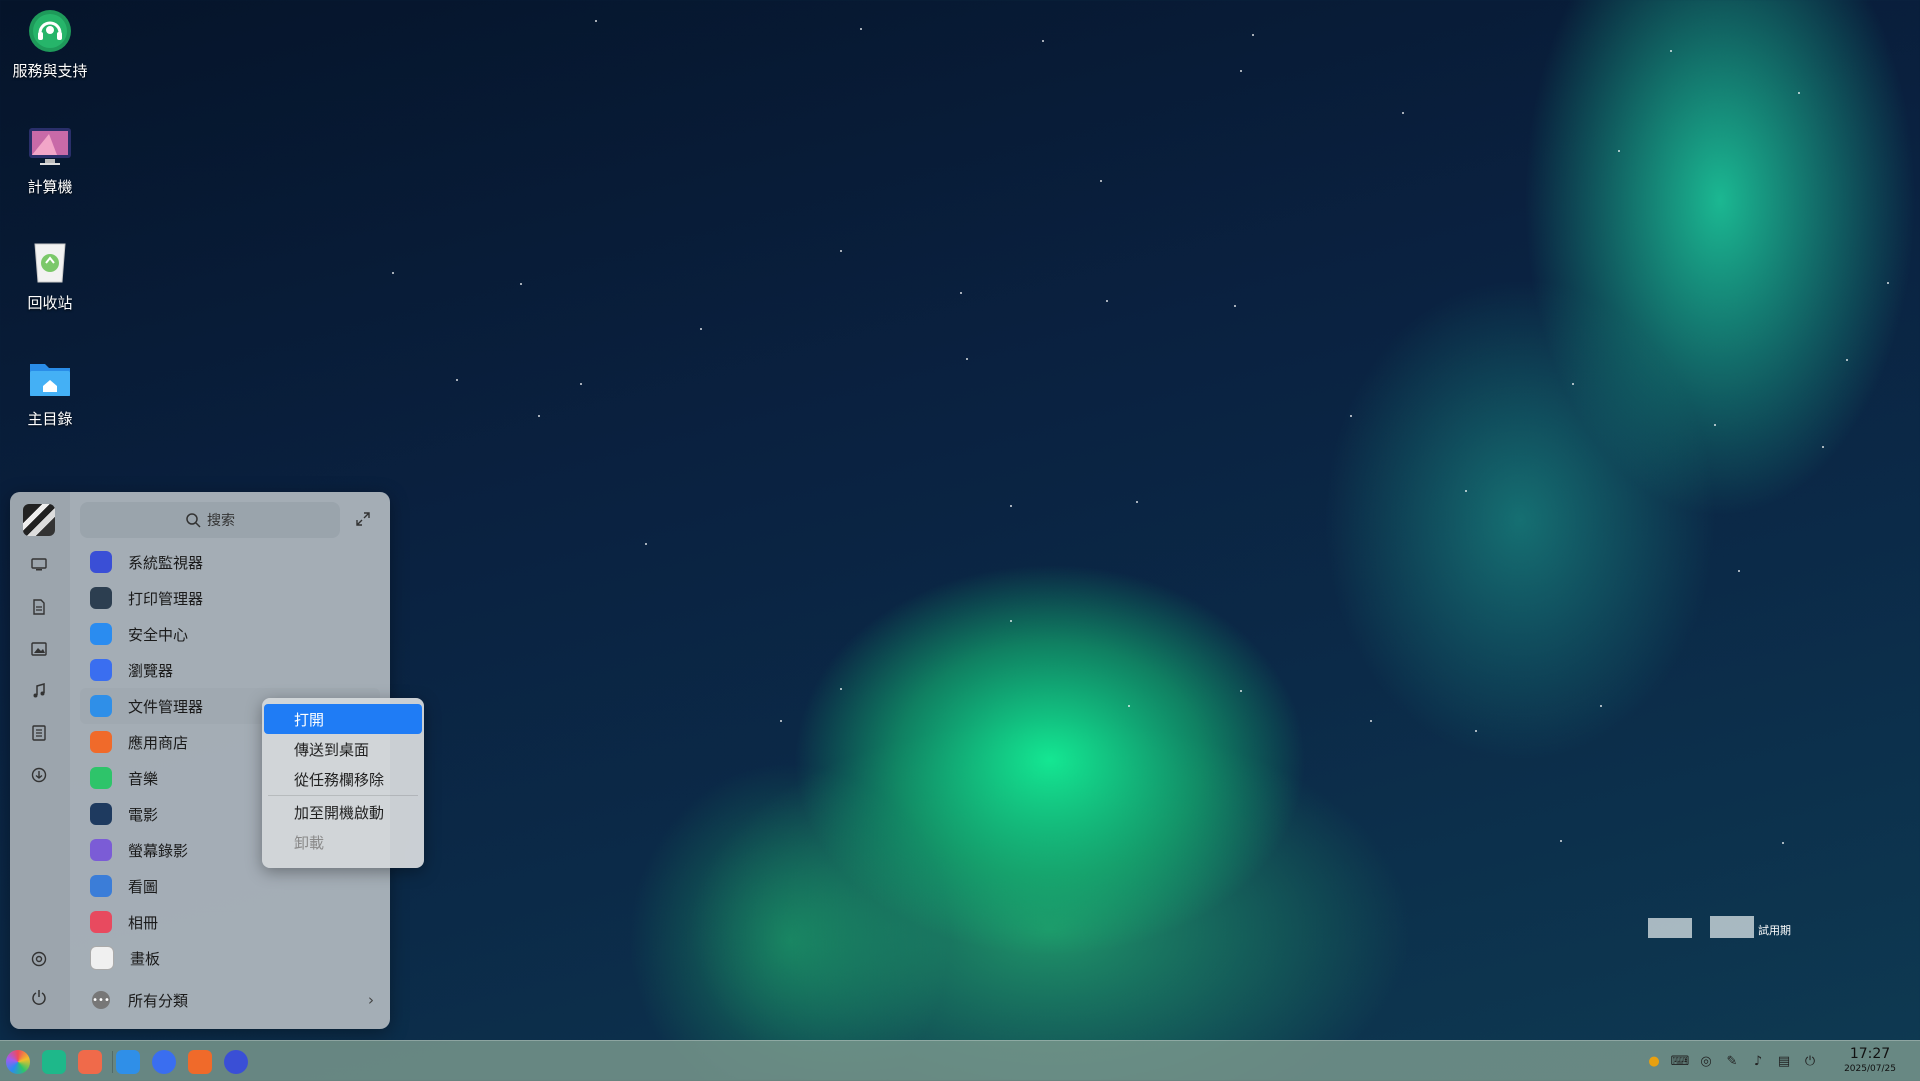 This screenshot has height=1081, width=1920. I want to click on fullscreen-expand-icon, so click(364, 520).